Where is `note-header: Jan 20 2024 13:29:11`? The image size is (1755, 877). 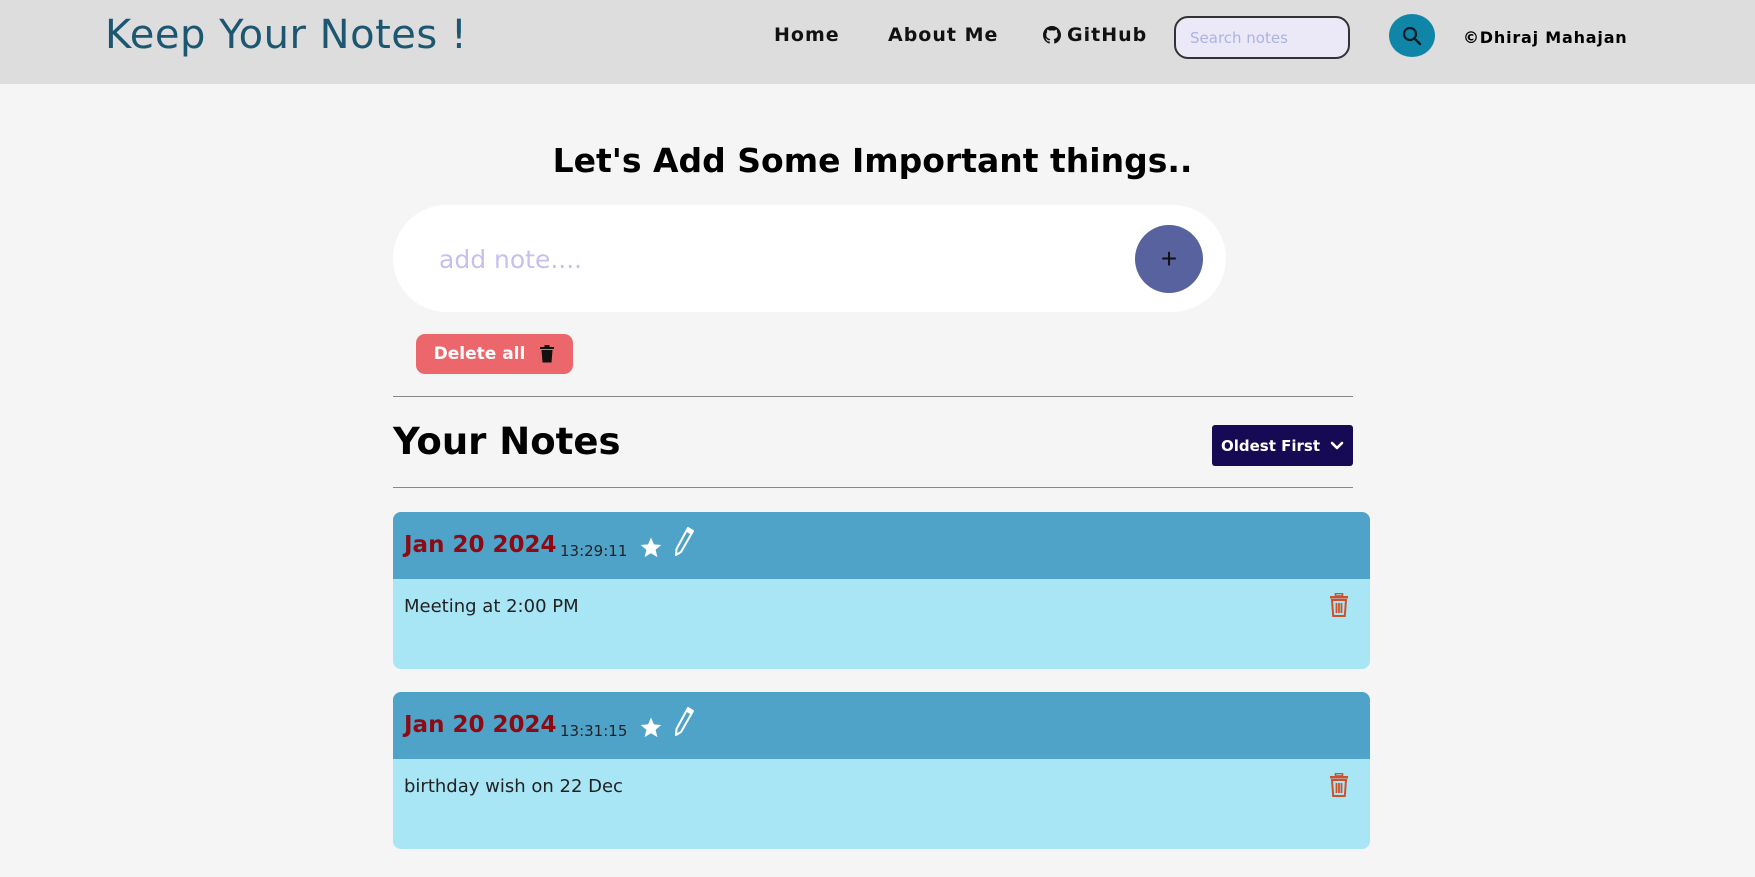
note-header: Jan 20 2024 13:29:11 is located at coordinates (881, 545).